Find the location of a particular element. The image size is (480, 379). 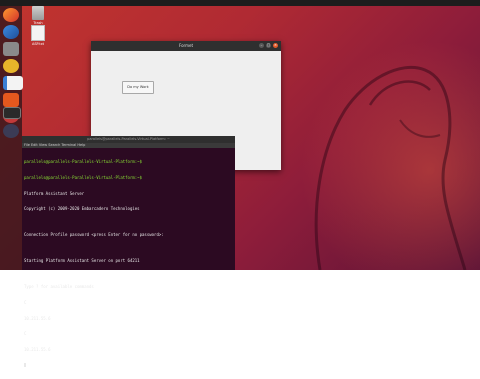

terminal-line: Platform Assistant Server is located at coordinates (54, 193).